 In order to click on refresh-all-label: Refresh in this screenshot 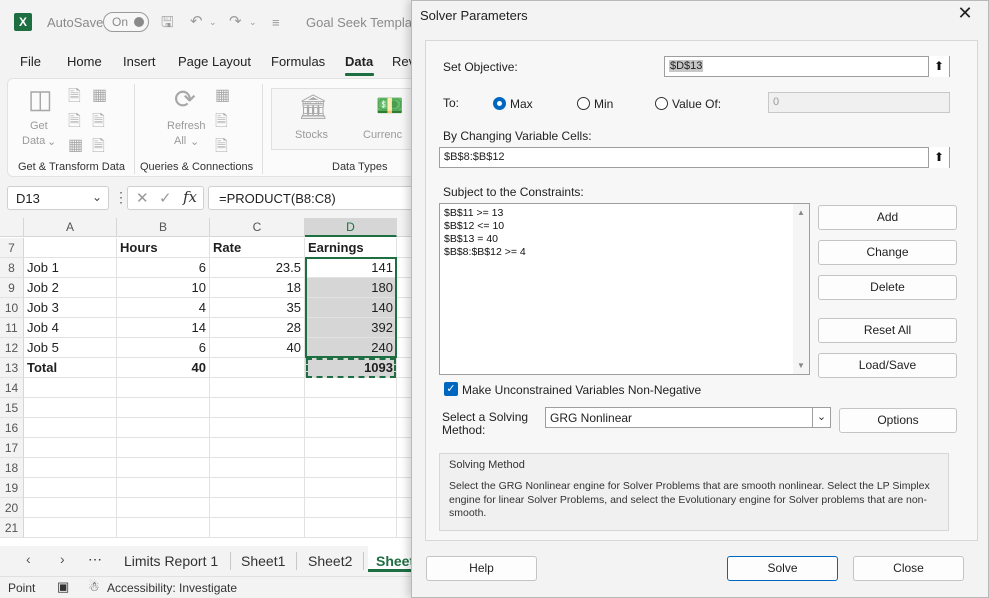, I will do `click(186, 126)`.